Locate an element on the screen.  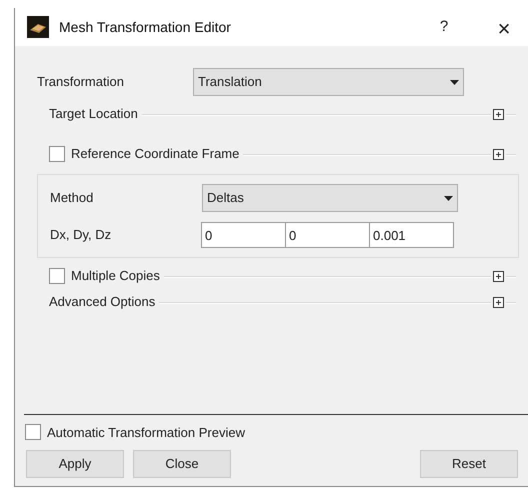
help-button: ? is located at coordinates (444, 27).